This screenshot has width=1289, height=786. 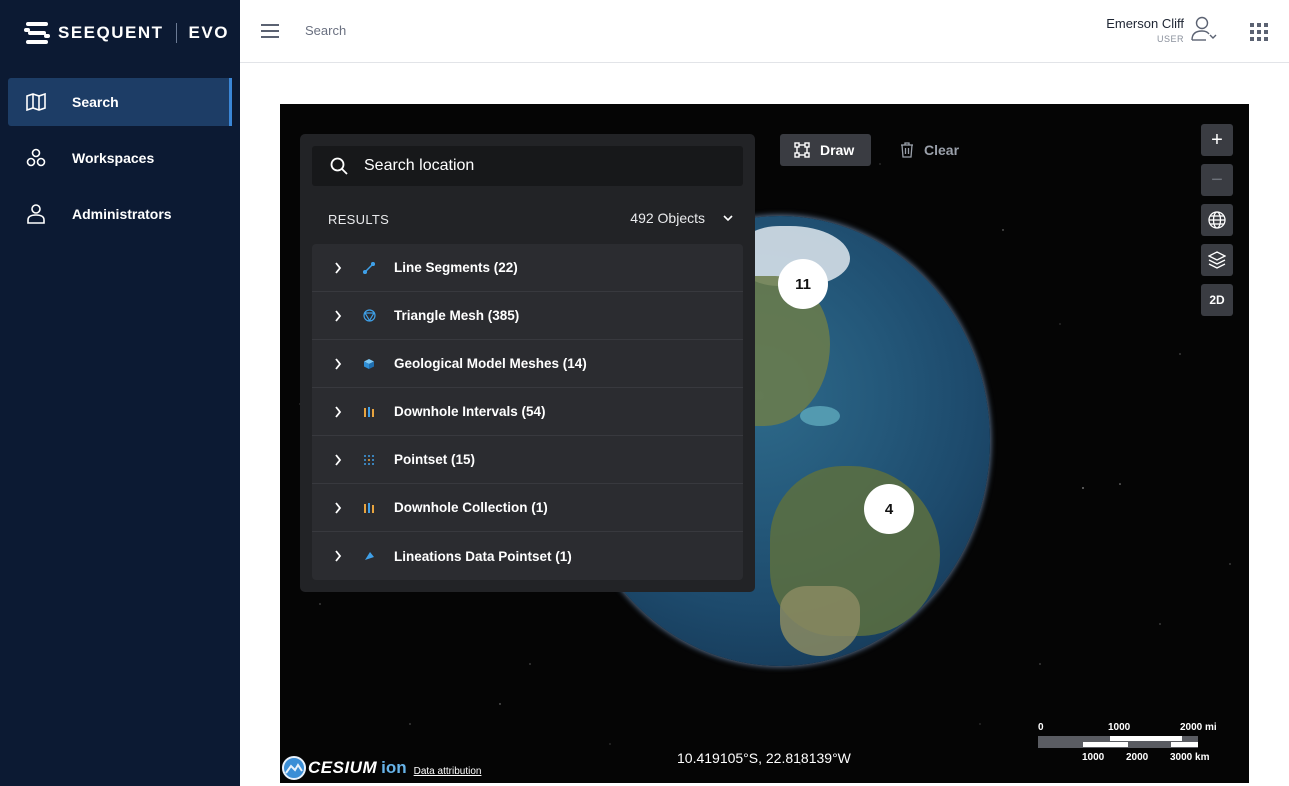 What do you see at coordinates (36, 158) in the screenshot?
I see `workspaces-icon` at bounding box center [36, 158].